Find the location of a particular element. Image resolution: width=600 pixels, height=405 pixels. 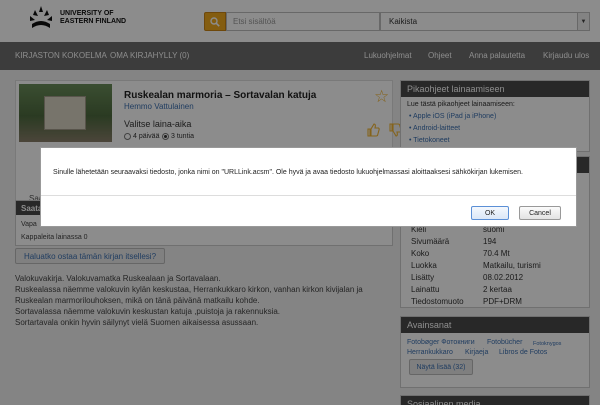

cancel-button: Cancel is located at coordinates (540, 213).